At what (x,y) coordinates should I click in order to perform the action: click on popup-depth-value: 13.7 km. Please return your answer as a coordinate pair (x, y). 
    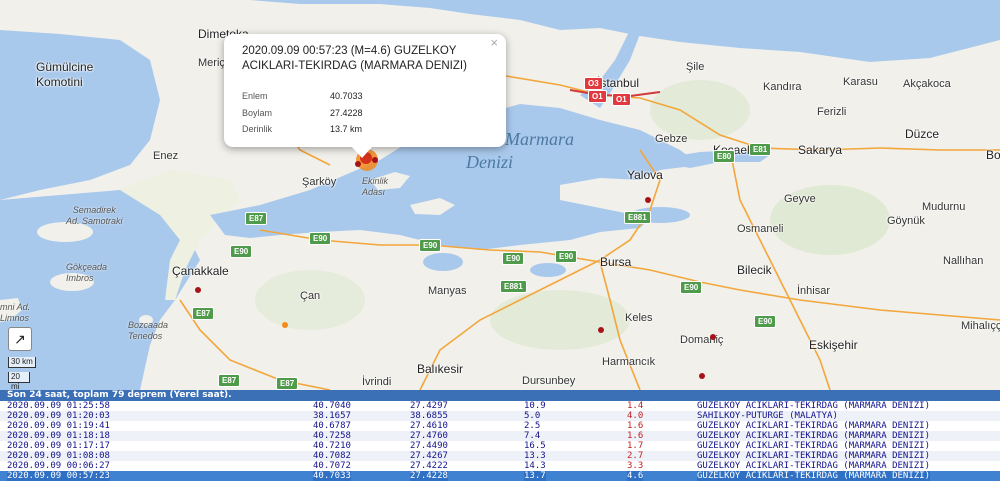
    Looking at the image, I should click on (346, 129).